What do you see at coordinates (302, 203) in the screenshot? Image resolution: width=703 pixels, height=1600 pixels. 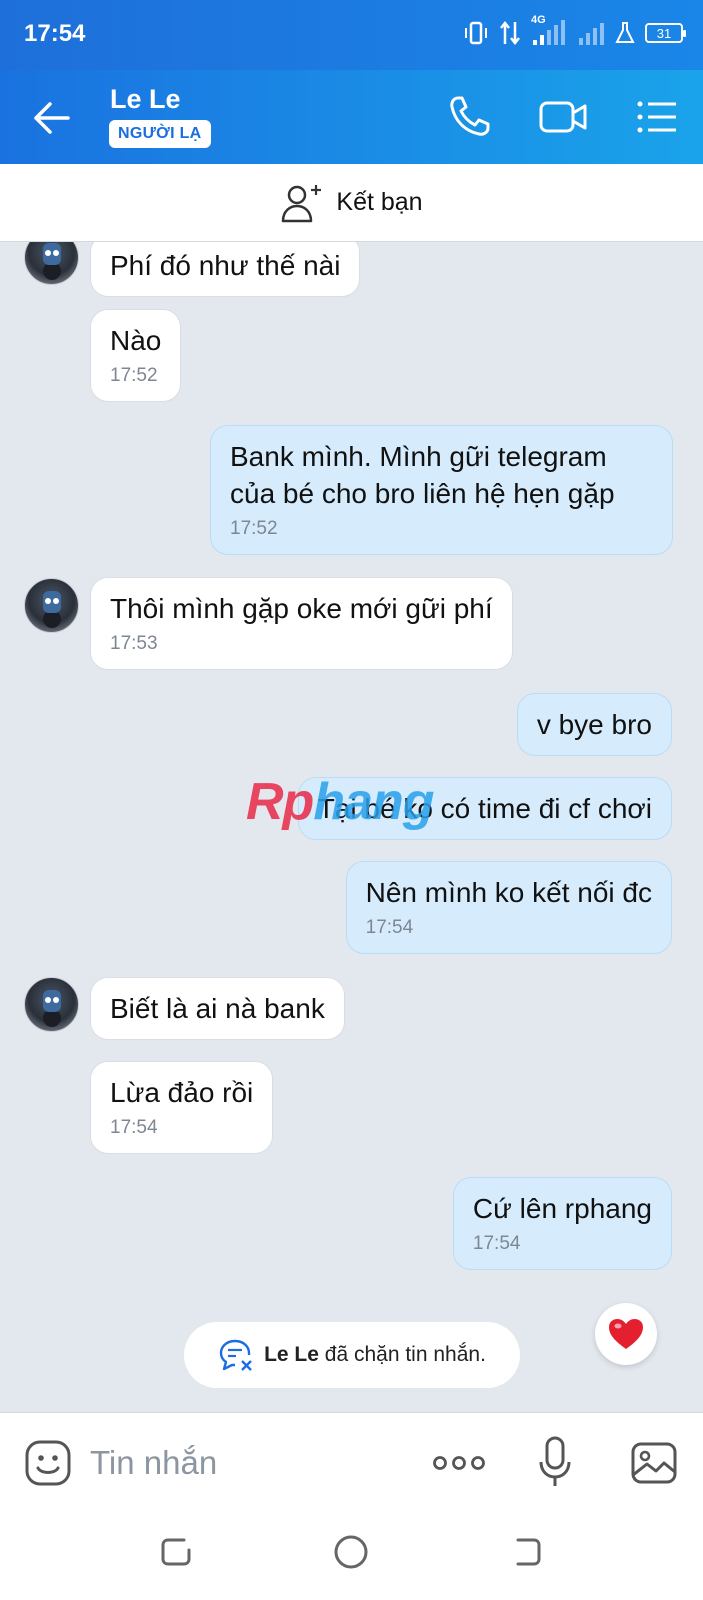 I see `add-person-icon` at bounding box center [302, 203].